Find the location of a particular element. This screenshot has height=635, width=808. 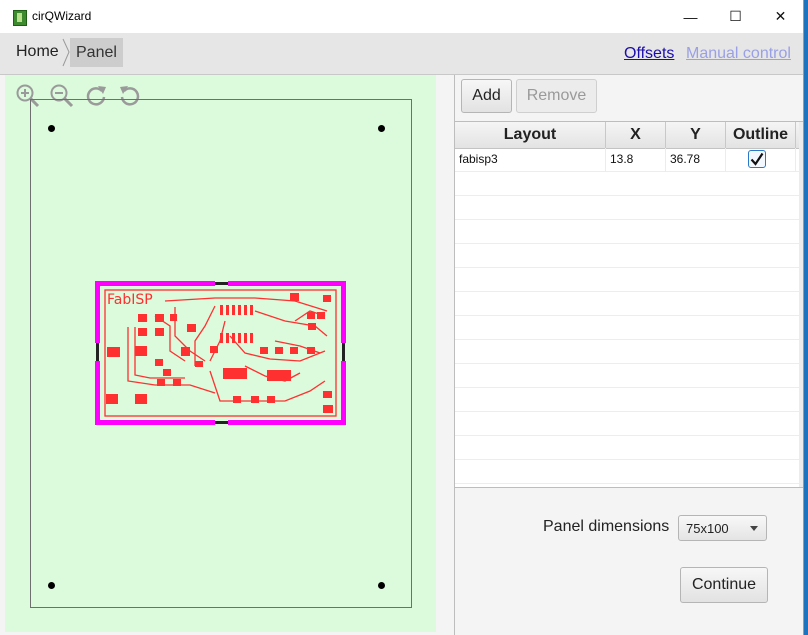

chevron-down-icon is located at coordinates (754, 528).